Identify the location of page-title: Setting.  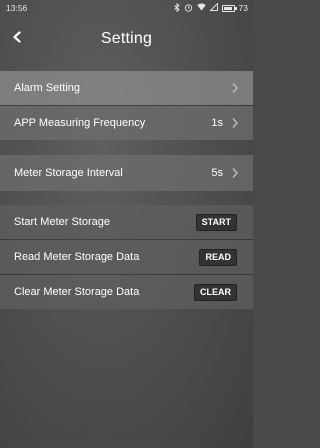
(126, 38).